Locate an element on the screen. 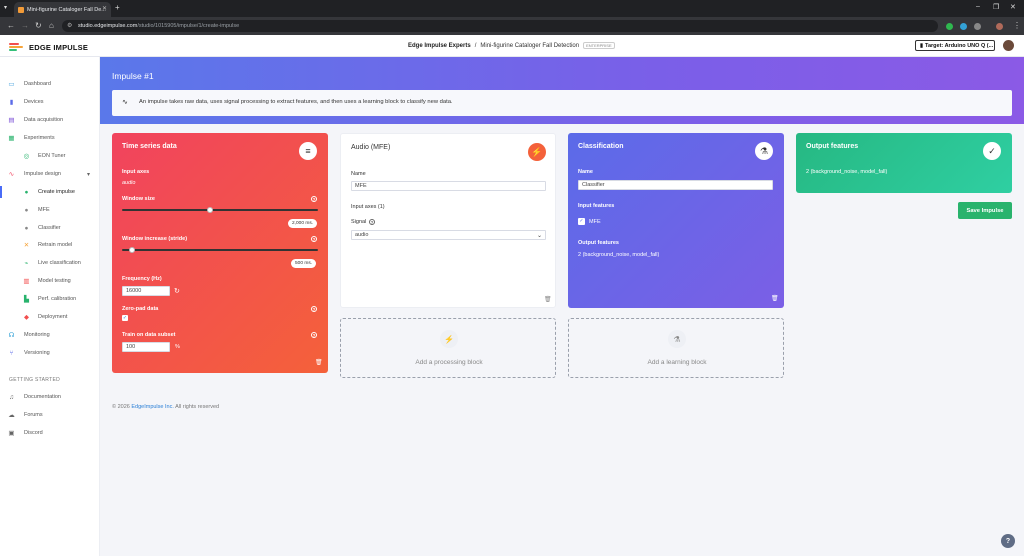  learning-name-input: Classifier is located at coordinates (675, 185).